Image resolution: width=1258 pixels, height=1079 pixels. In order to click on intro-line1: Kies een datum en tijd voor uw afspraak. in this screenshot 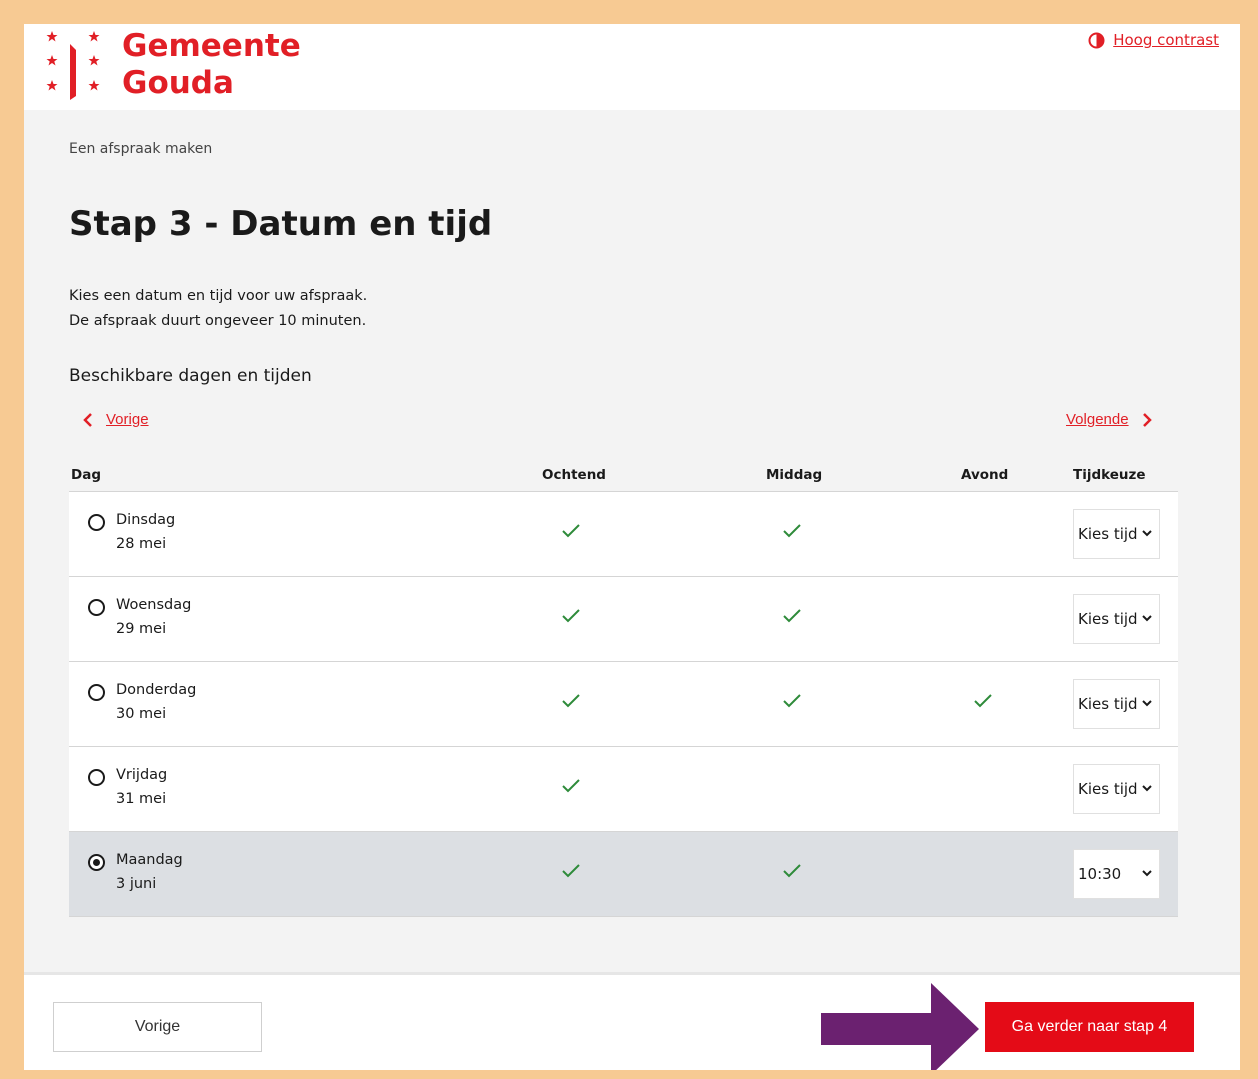, I will do `click(218, 296)`.